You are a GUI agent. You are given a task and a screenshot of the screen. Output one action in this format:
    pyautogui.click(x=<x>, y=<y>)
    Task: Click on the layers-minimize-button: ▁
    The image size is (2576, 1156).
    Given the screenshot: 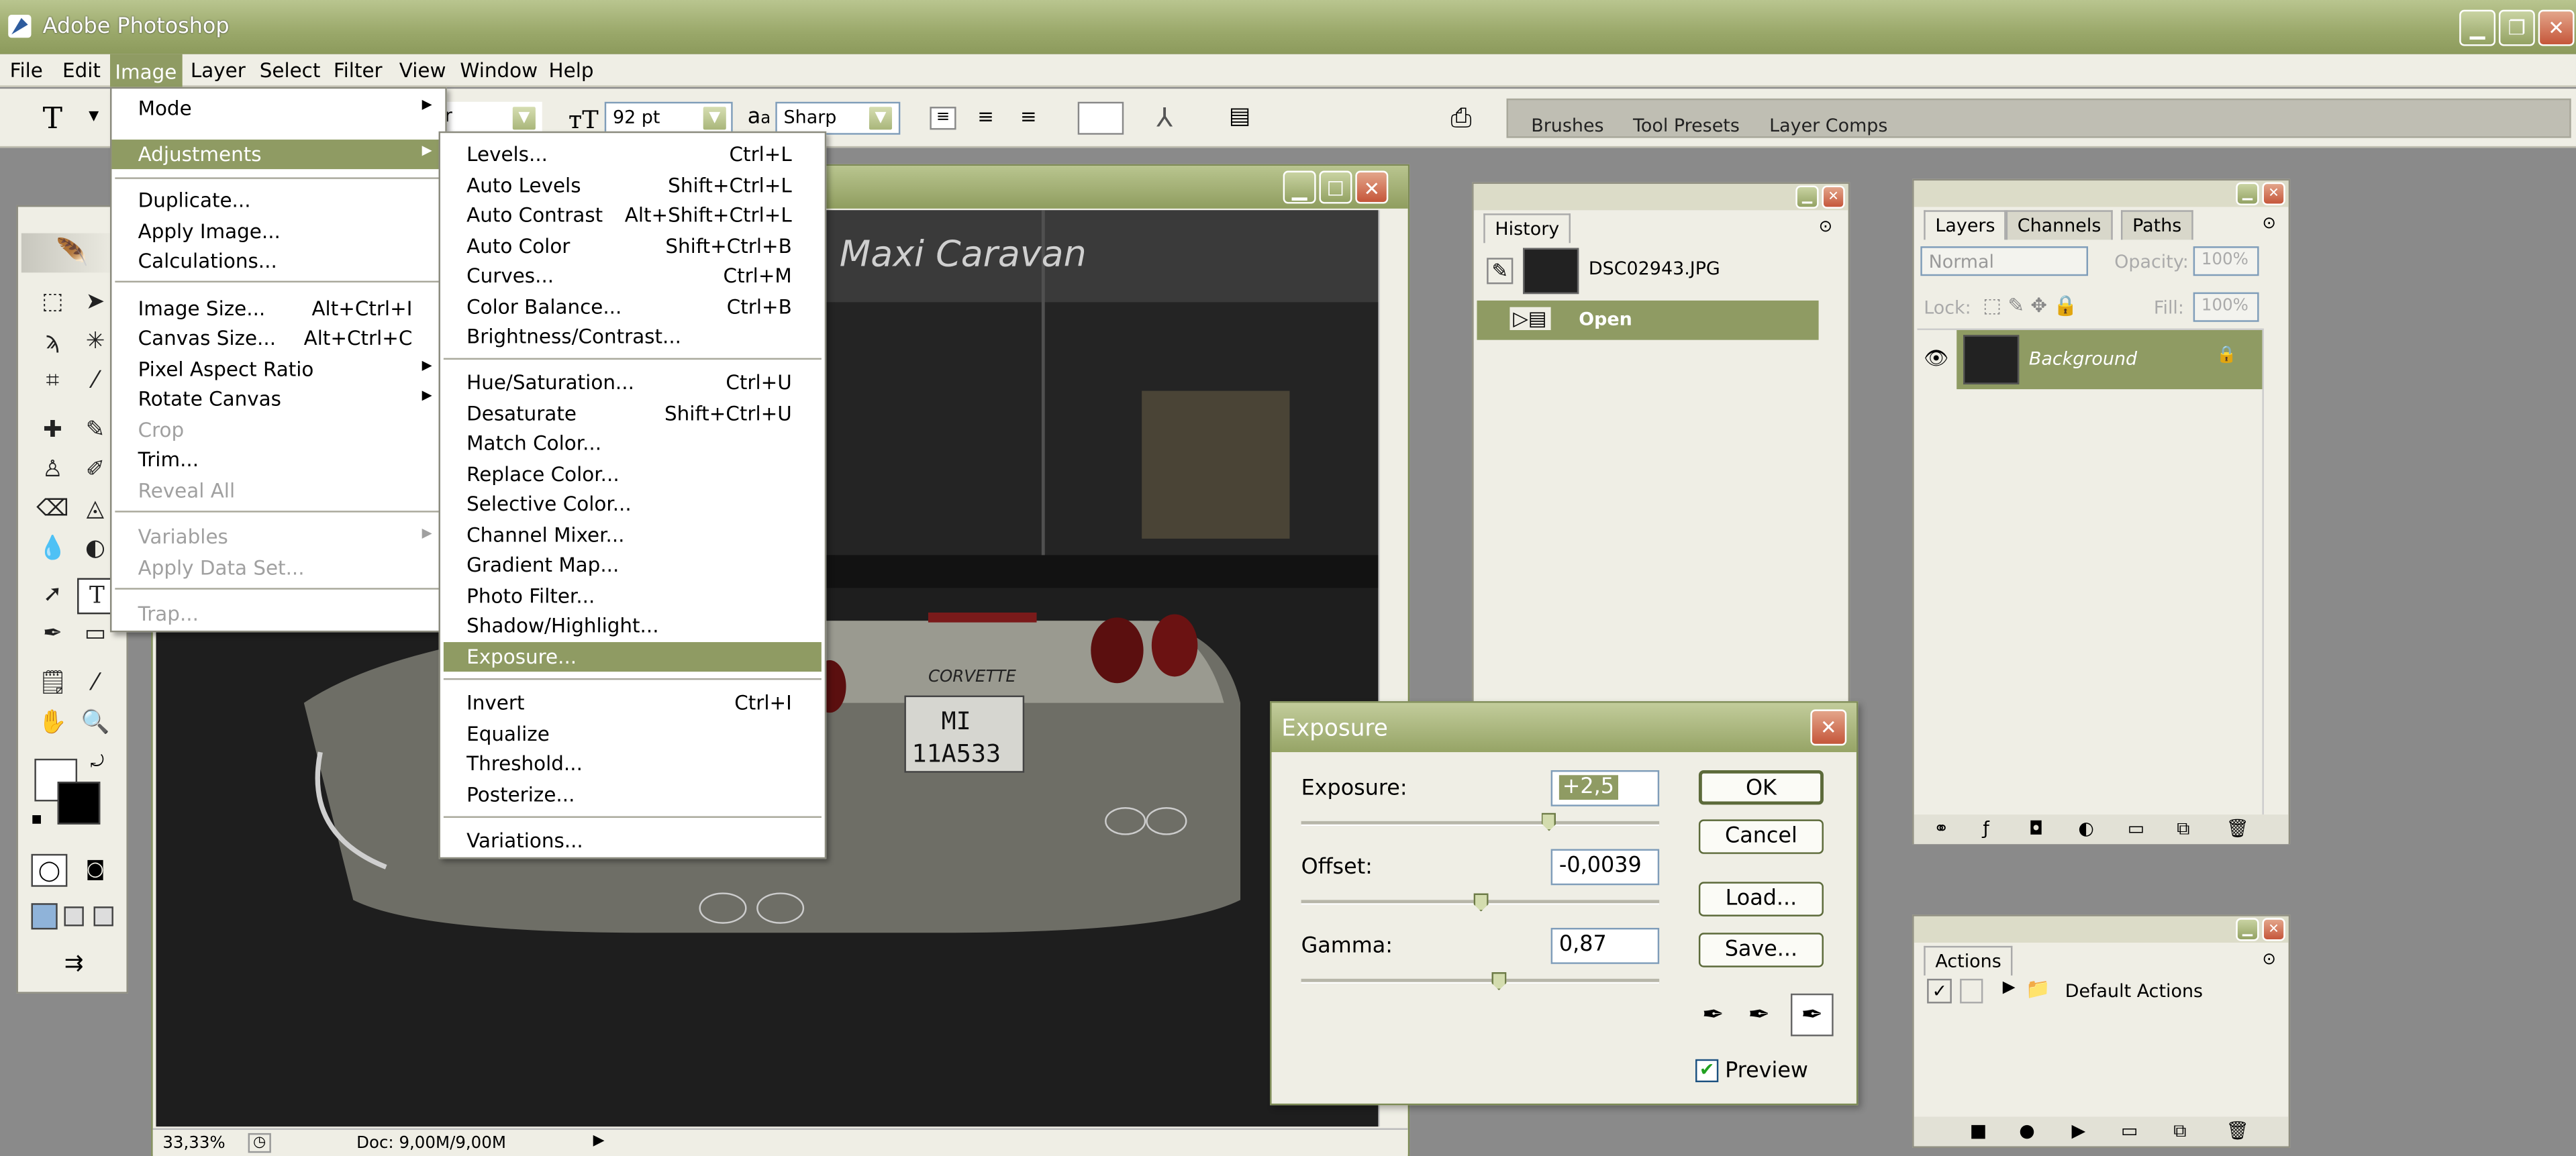 What is the action you would take?
    pyautogui.click(x=2247, y=193)
    